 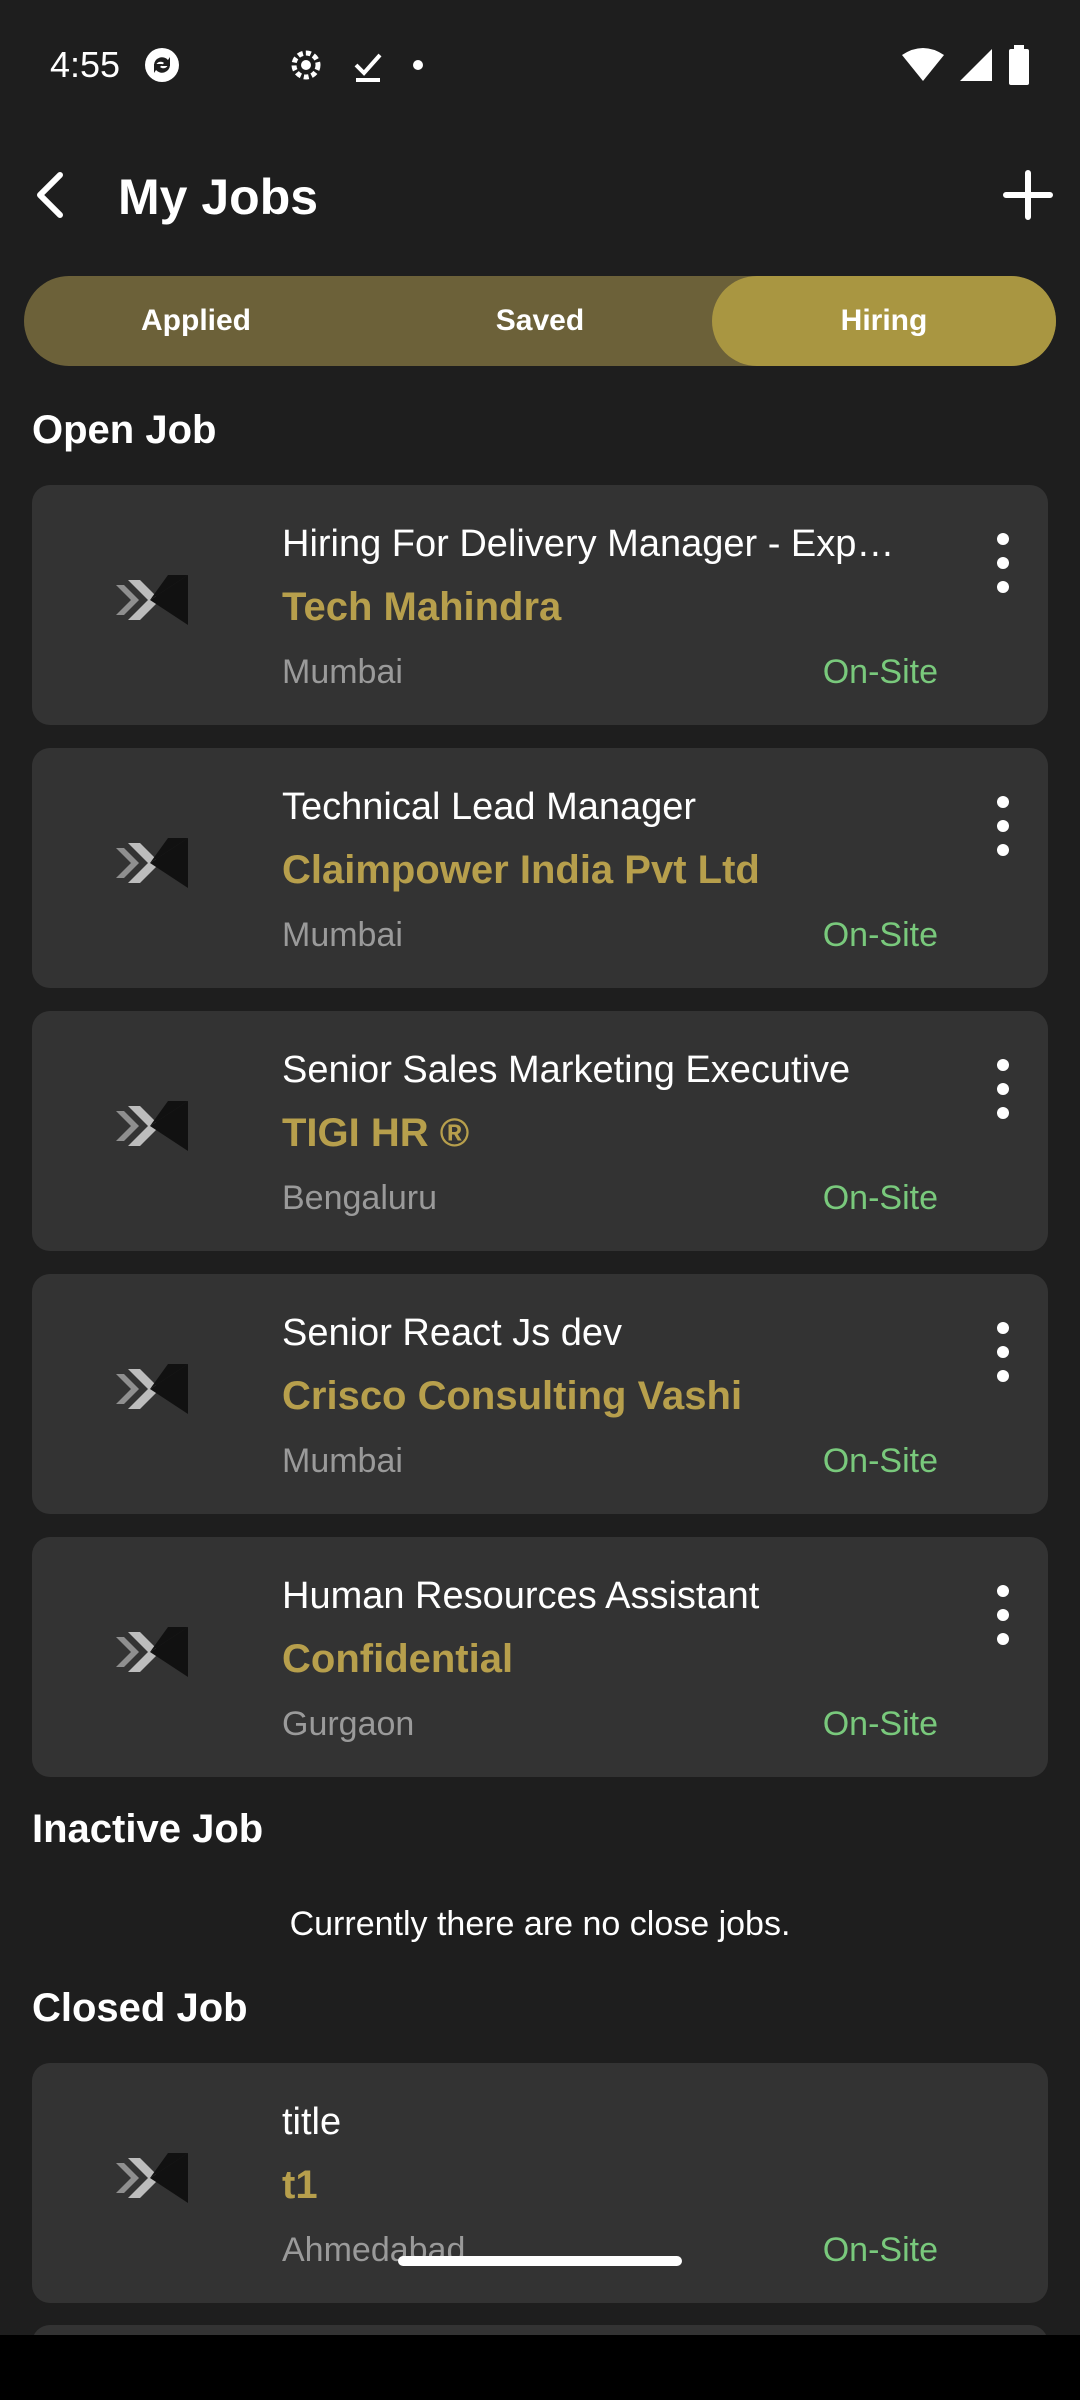 What do you see at coordinates (348, 1724) in the screenshot?
I see `job-location: Gurgaon` at bounding box center [348, 1724].